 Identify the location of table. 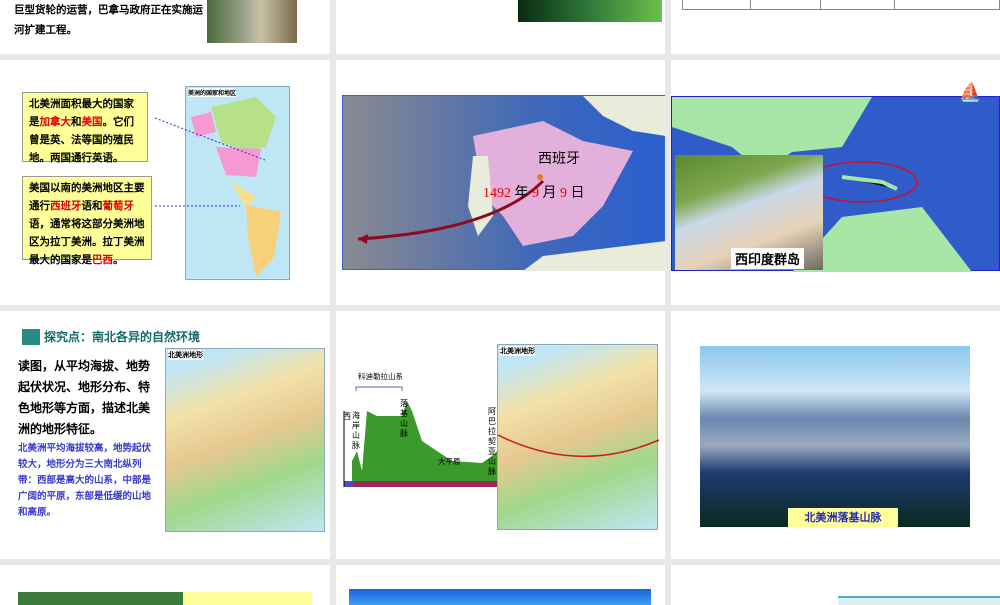
(841, 5).